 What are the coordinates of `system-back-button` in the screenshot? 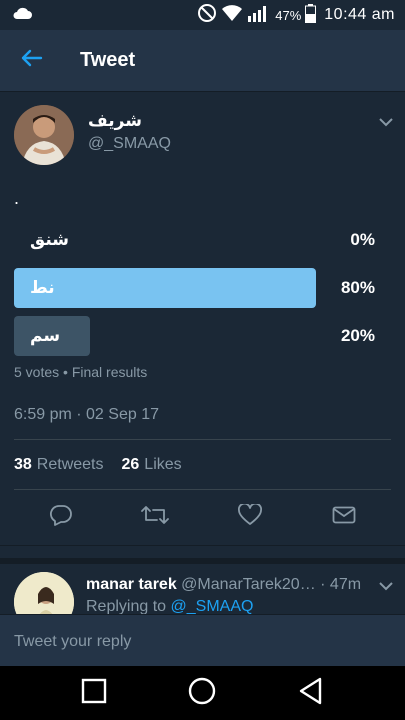 It's located at (311, 693).